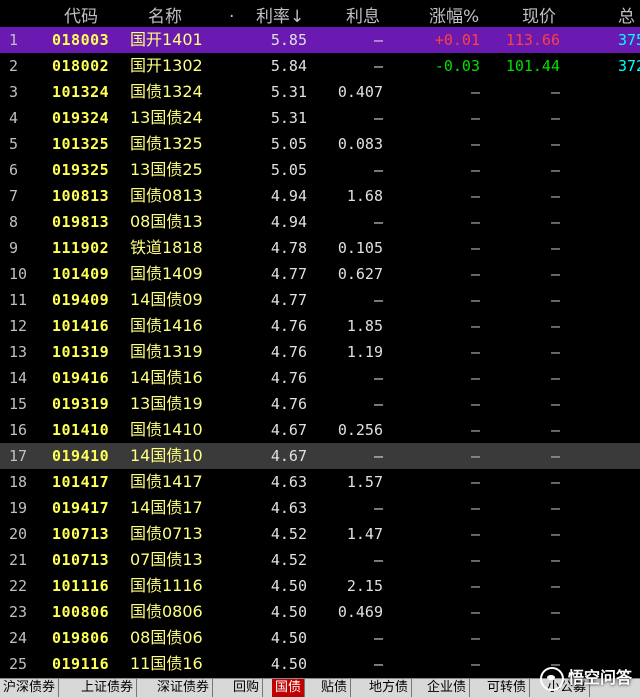 The image size is (640, 698). I want to click on table-row: 2 018002 国开1302 5.84 – -0.03 101.44 372, so click(320, 66).